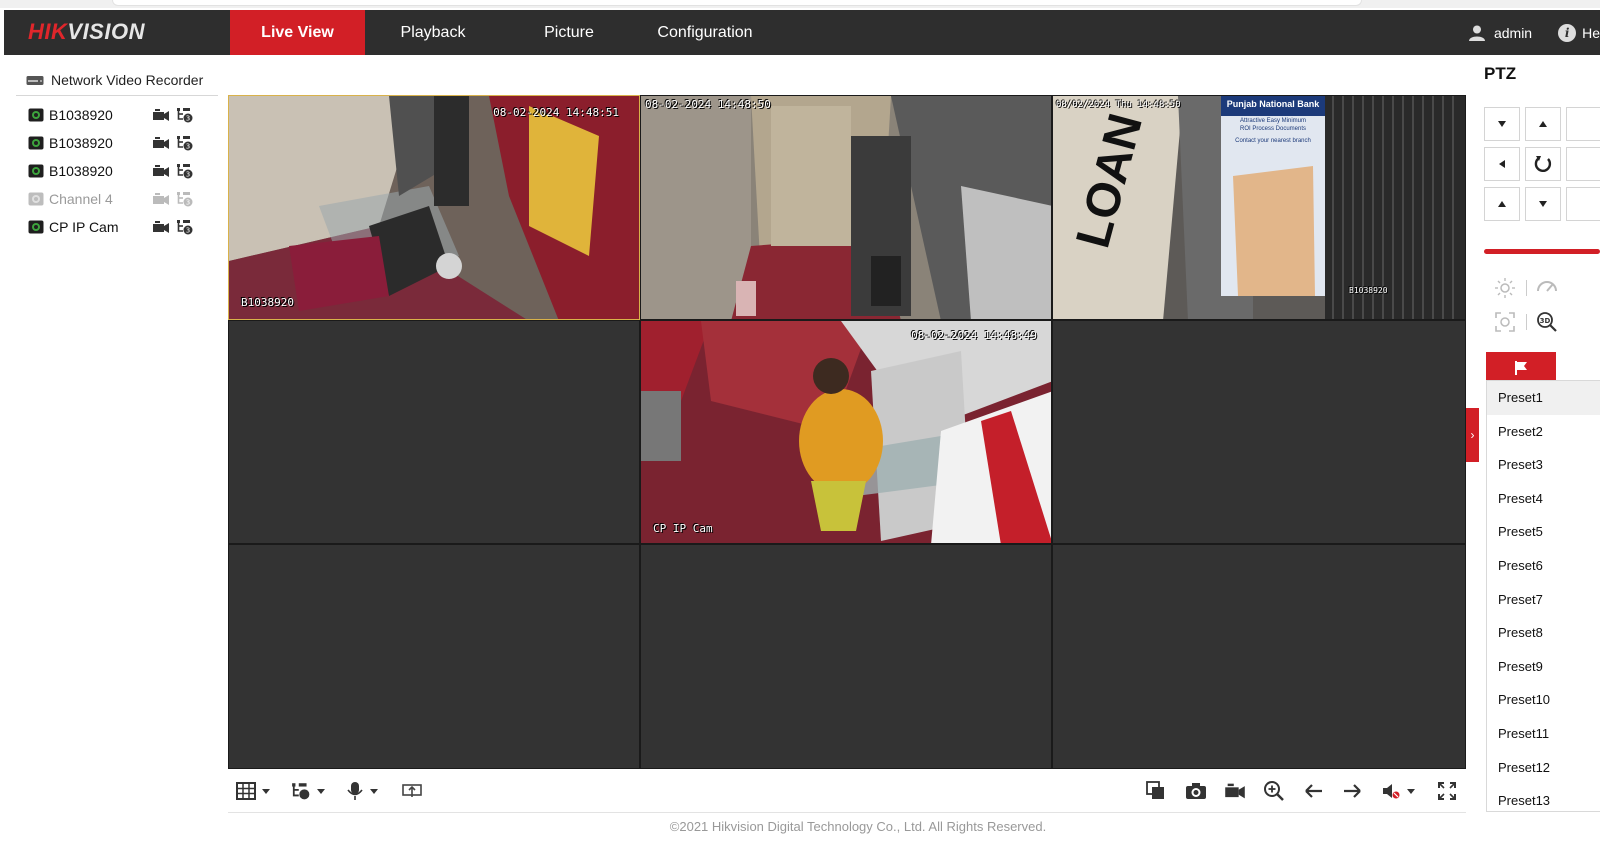 Image resolution: width=1600 pixels, height=853 pixels. I want to click on bank-sign-line2: ROI Process Documents, so click(1273, 129).